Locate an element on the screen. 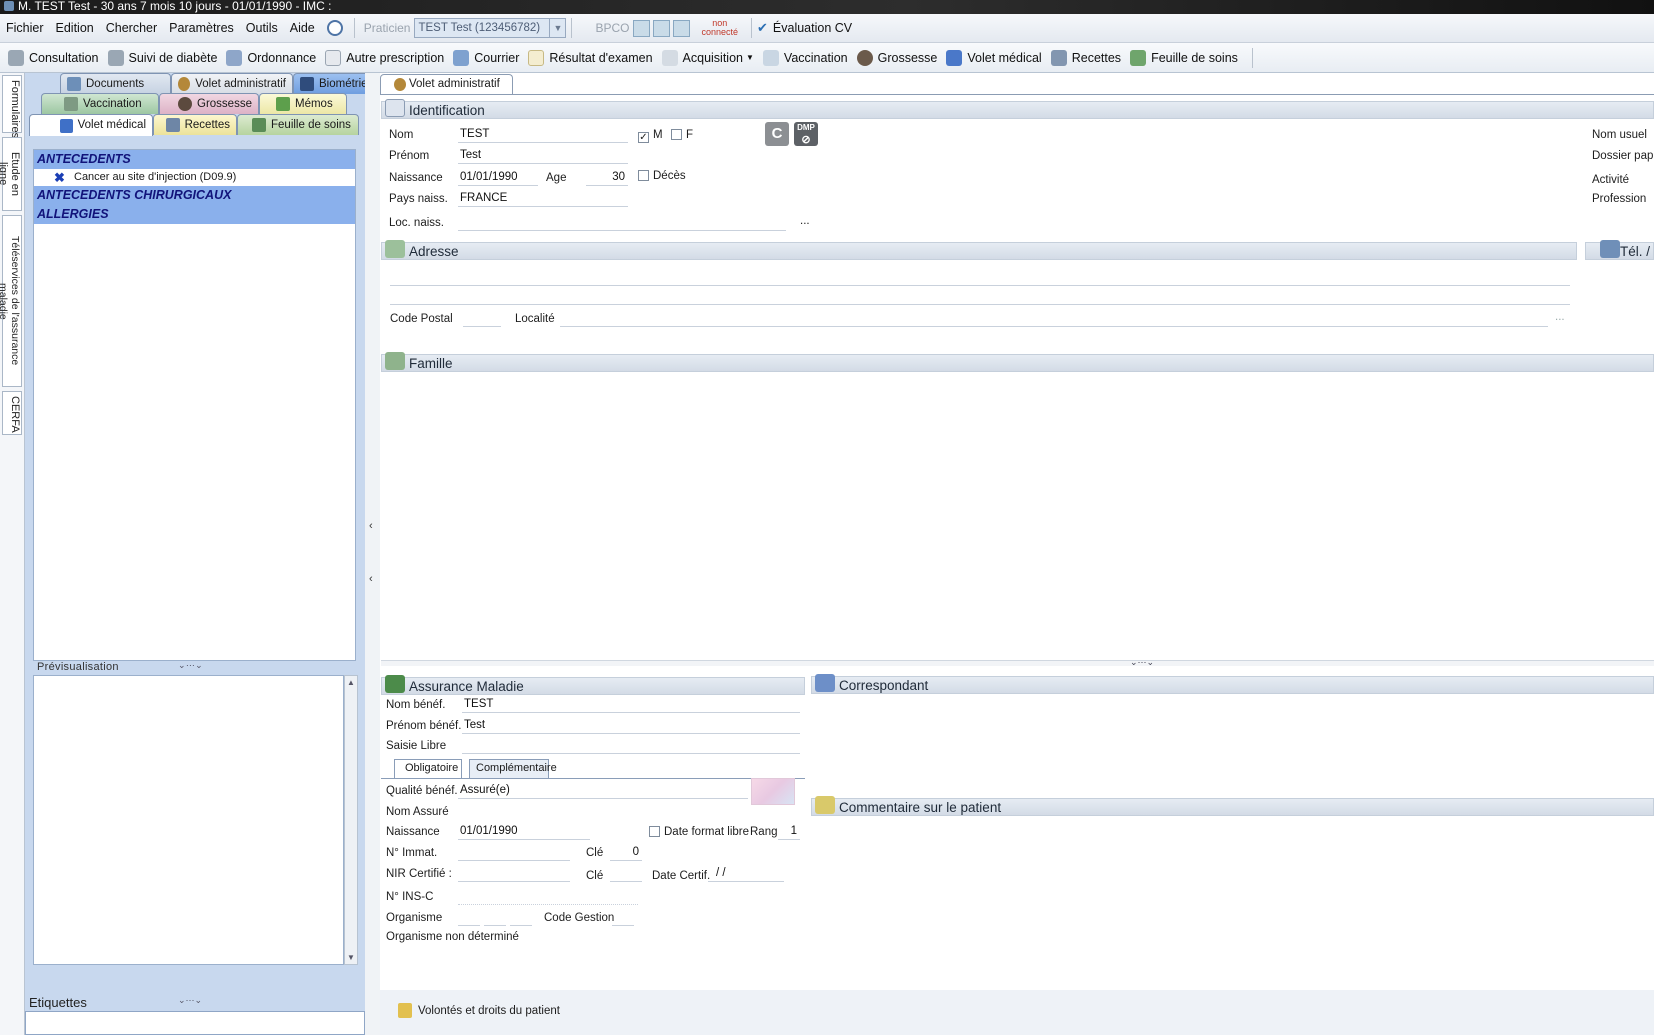  cle2-field is located at coordinates (626, 874).